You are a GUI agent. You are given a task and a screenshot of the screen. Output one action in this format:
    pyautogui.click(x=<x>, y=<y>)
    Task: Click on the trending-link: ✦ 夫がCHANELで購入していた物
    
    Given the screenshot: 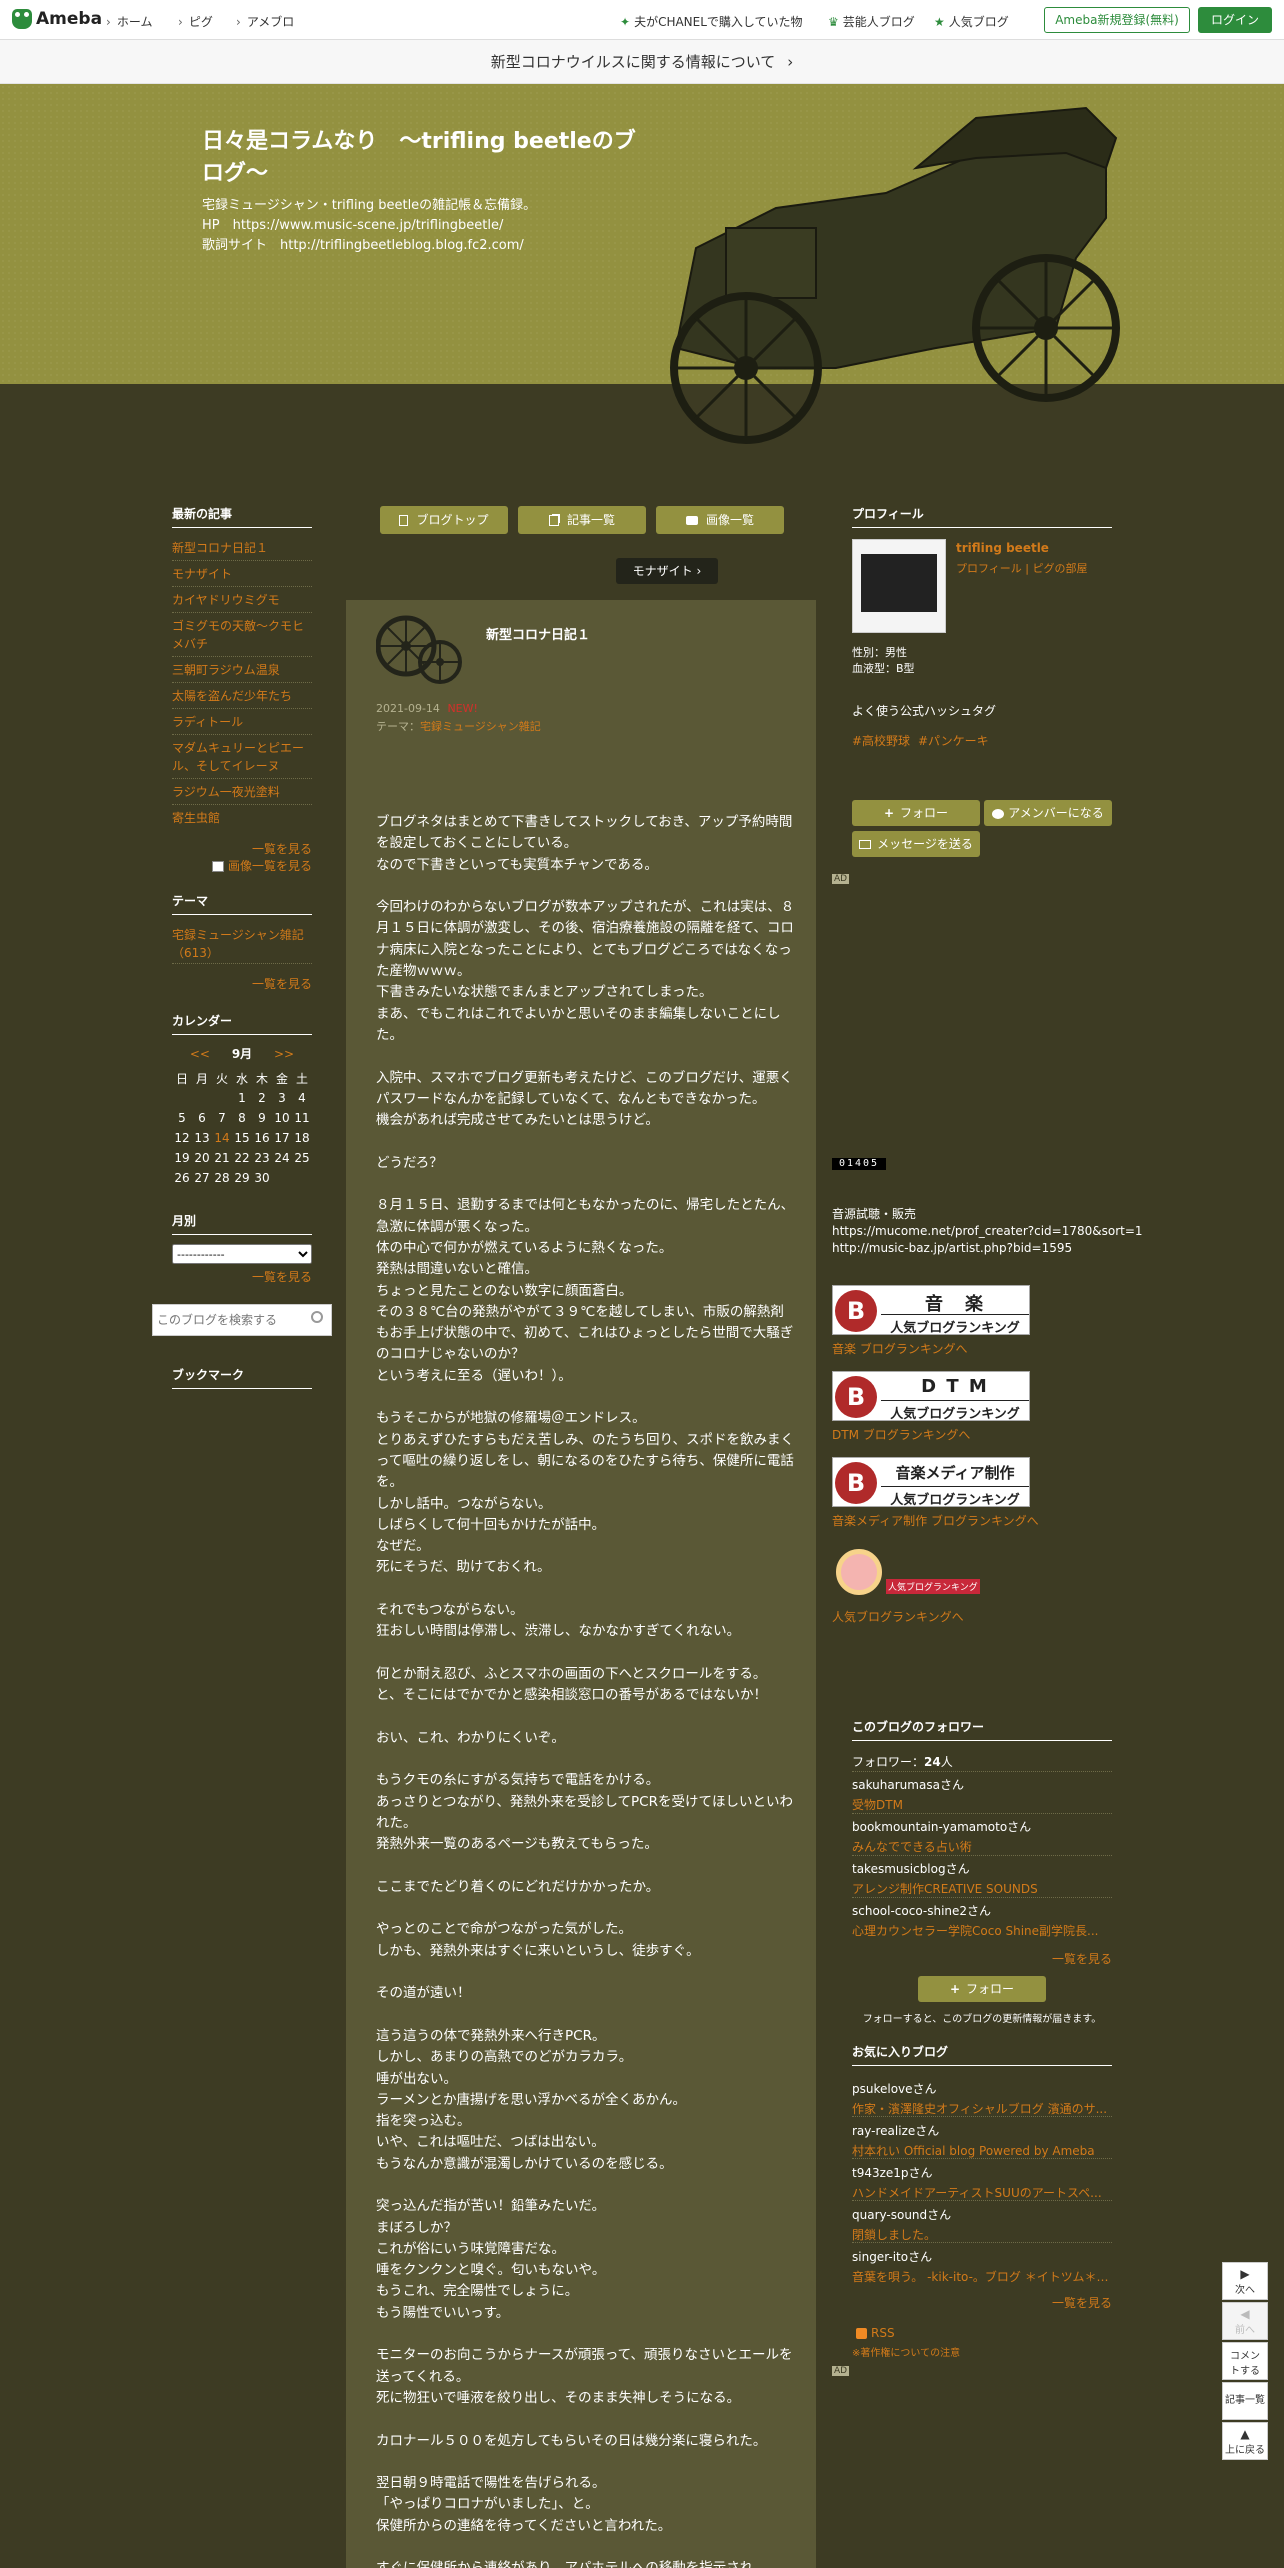 What is the action you would take?
    pyautogui.click(x=711, y=21)
    